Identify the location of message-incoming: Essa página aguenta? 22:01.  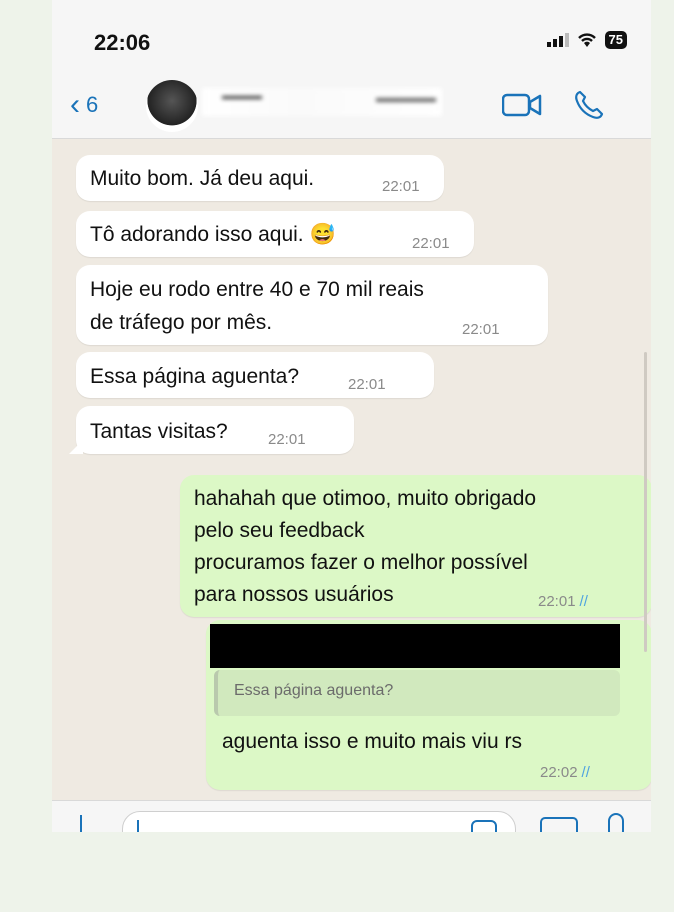
(255, 375).